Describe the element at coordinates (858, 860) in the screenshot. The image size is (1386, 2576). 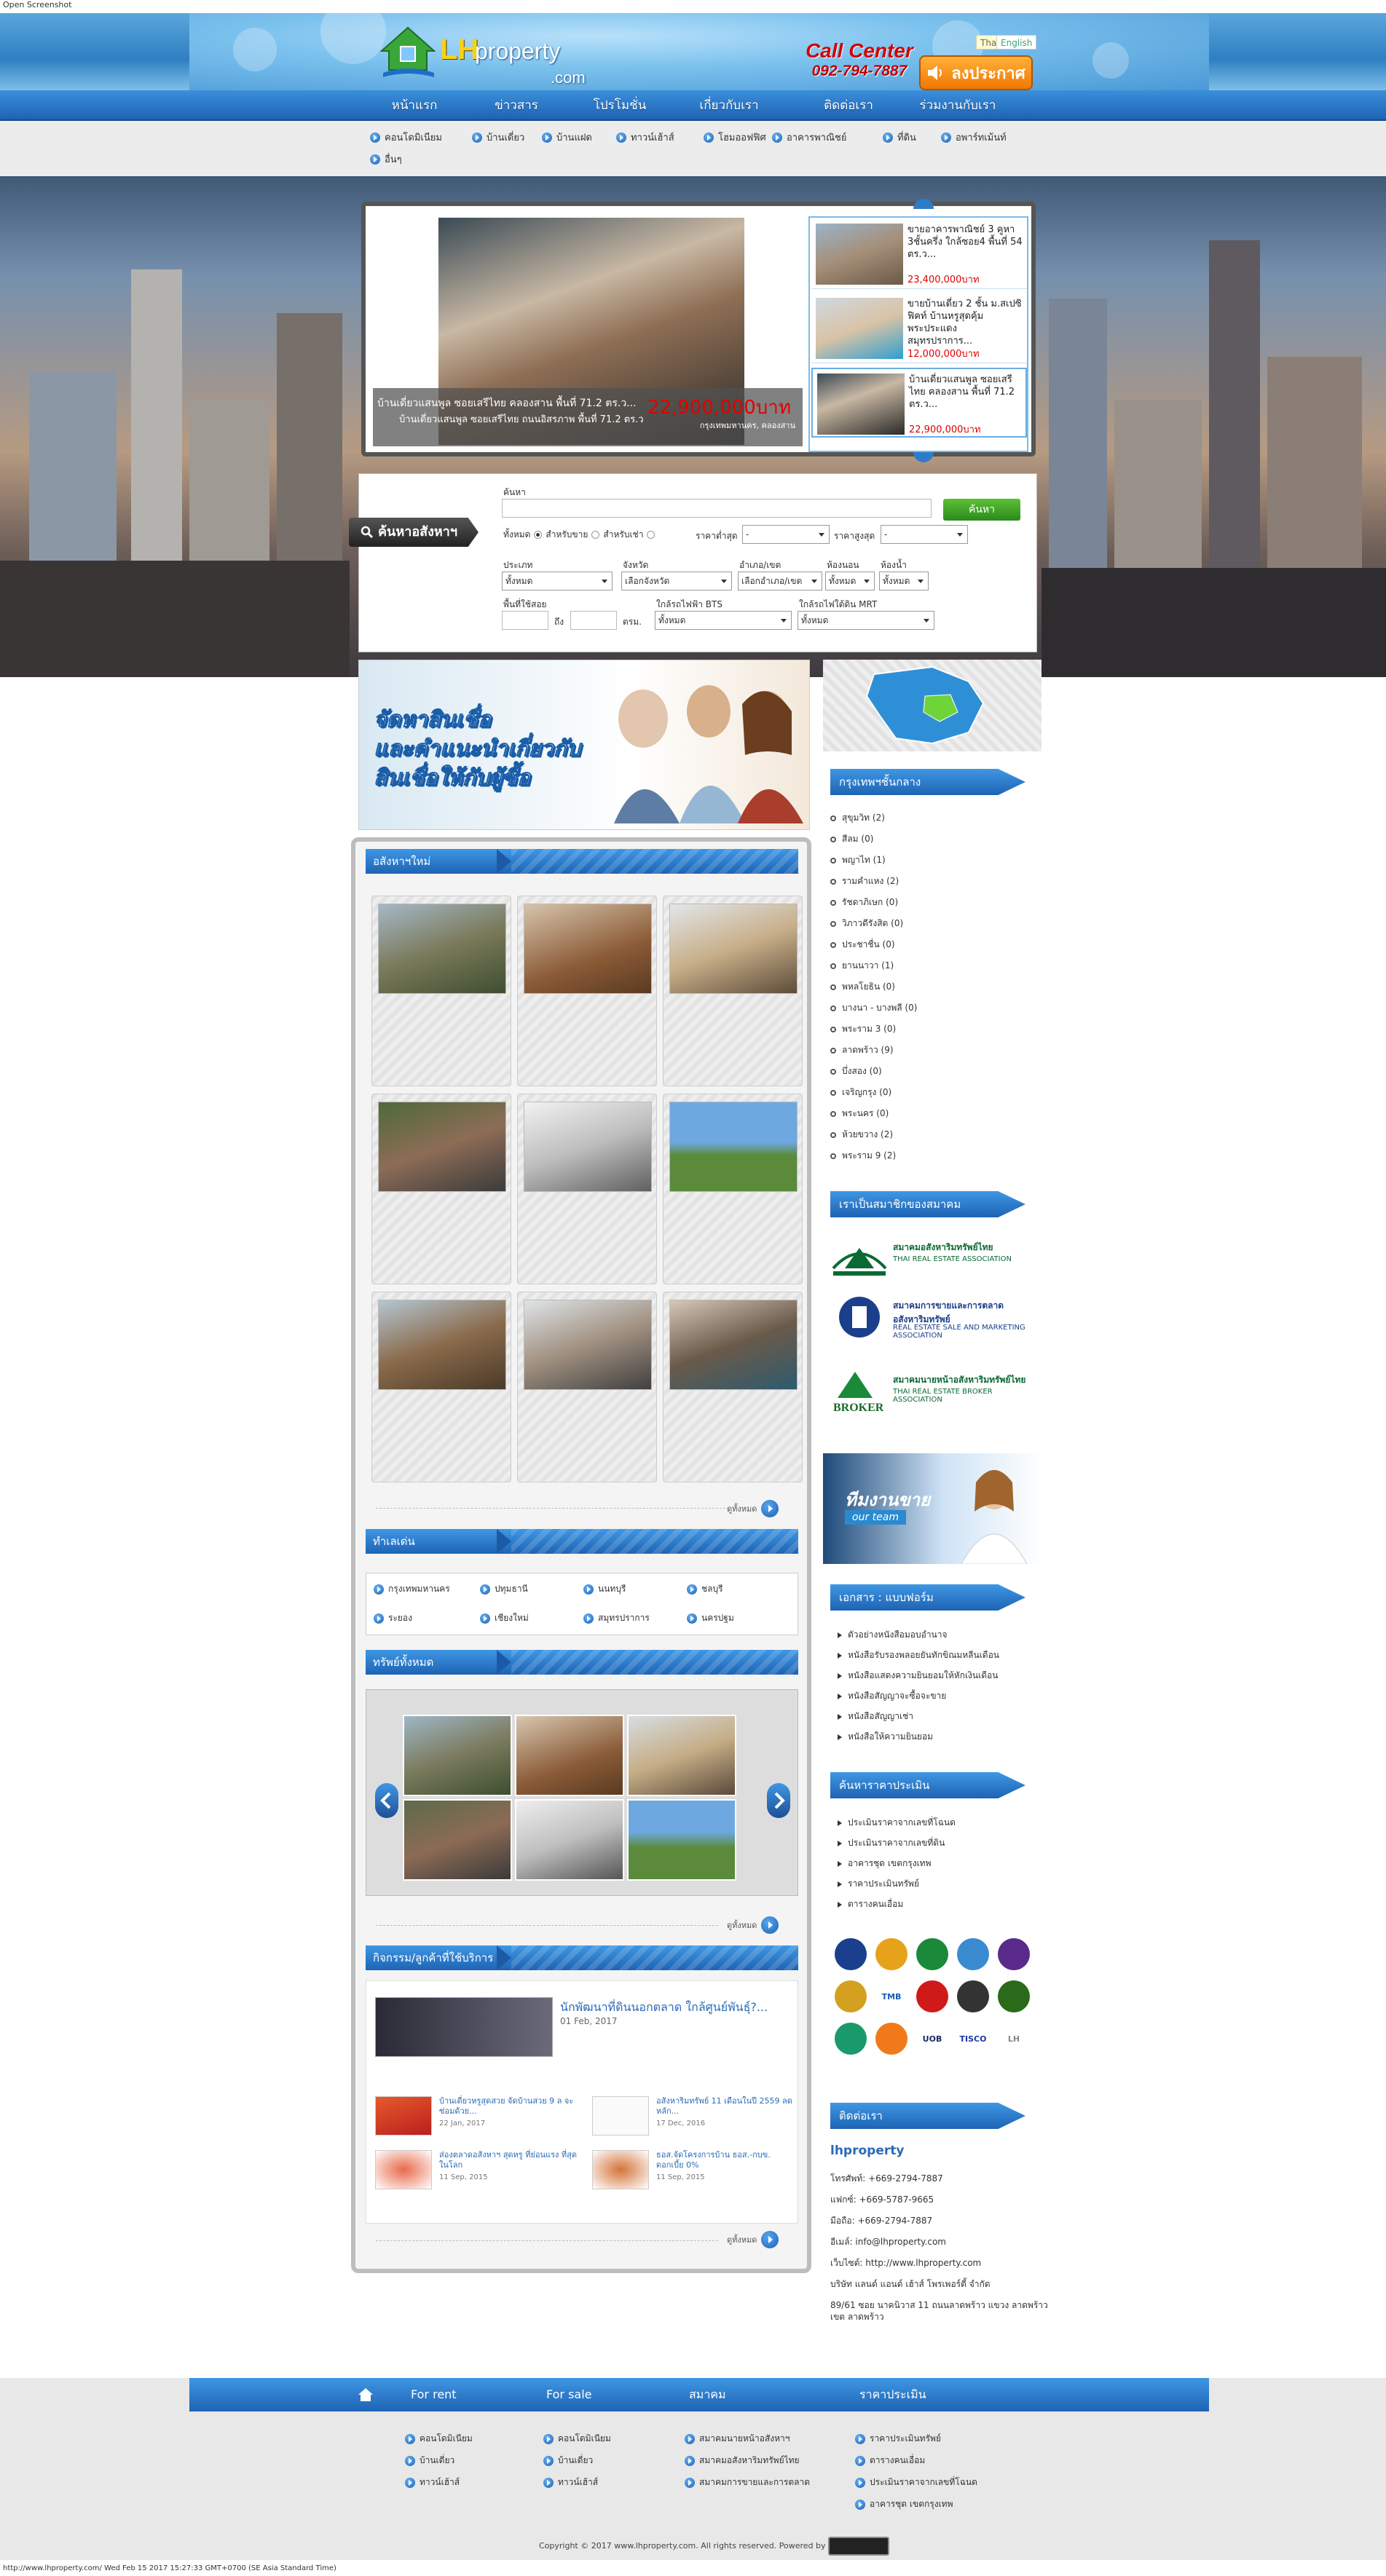
I see `bkk-area-item: พญาไท (1)` at that location.